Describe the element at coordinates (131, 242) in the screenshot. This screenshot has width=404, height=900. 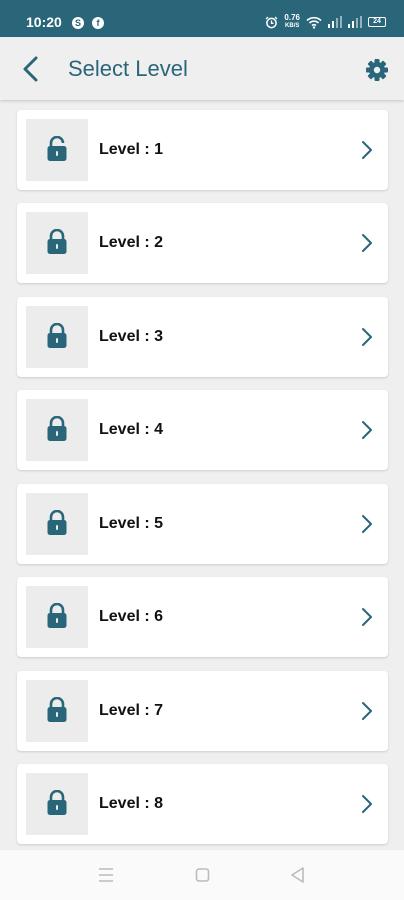
I see `level-label: Level : 2` at that location.